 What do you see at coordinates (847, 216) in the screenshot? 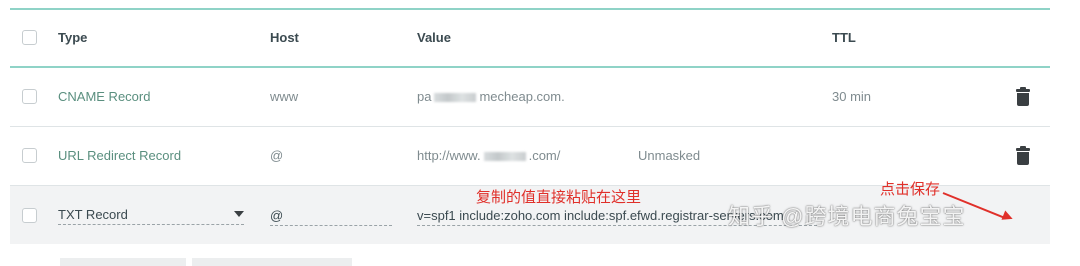
I see `watermark: 知乎 @跨境电商兔宝宝` at bounding box center [847, 216].